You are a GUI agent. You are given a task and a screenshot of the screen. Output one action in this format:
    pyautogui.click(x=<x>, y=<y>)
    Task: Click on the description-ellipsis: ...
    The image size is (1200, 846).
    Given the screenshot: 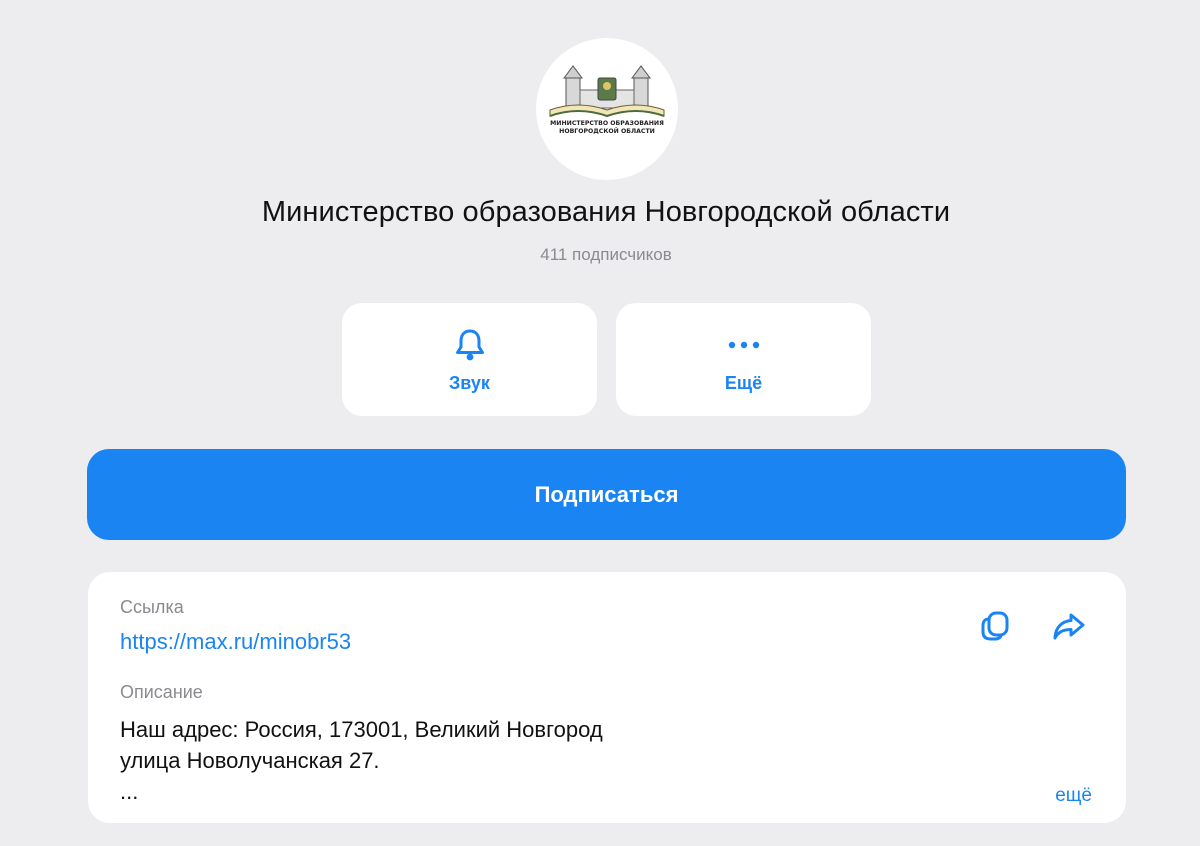 What is the action you would take?
    pyautogui.click(x=129, y=791)
    